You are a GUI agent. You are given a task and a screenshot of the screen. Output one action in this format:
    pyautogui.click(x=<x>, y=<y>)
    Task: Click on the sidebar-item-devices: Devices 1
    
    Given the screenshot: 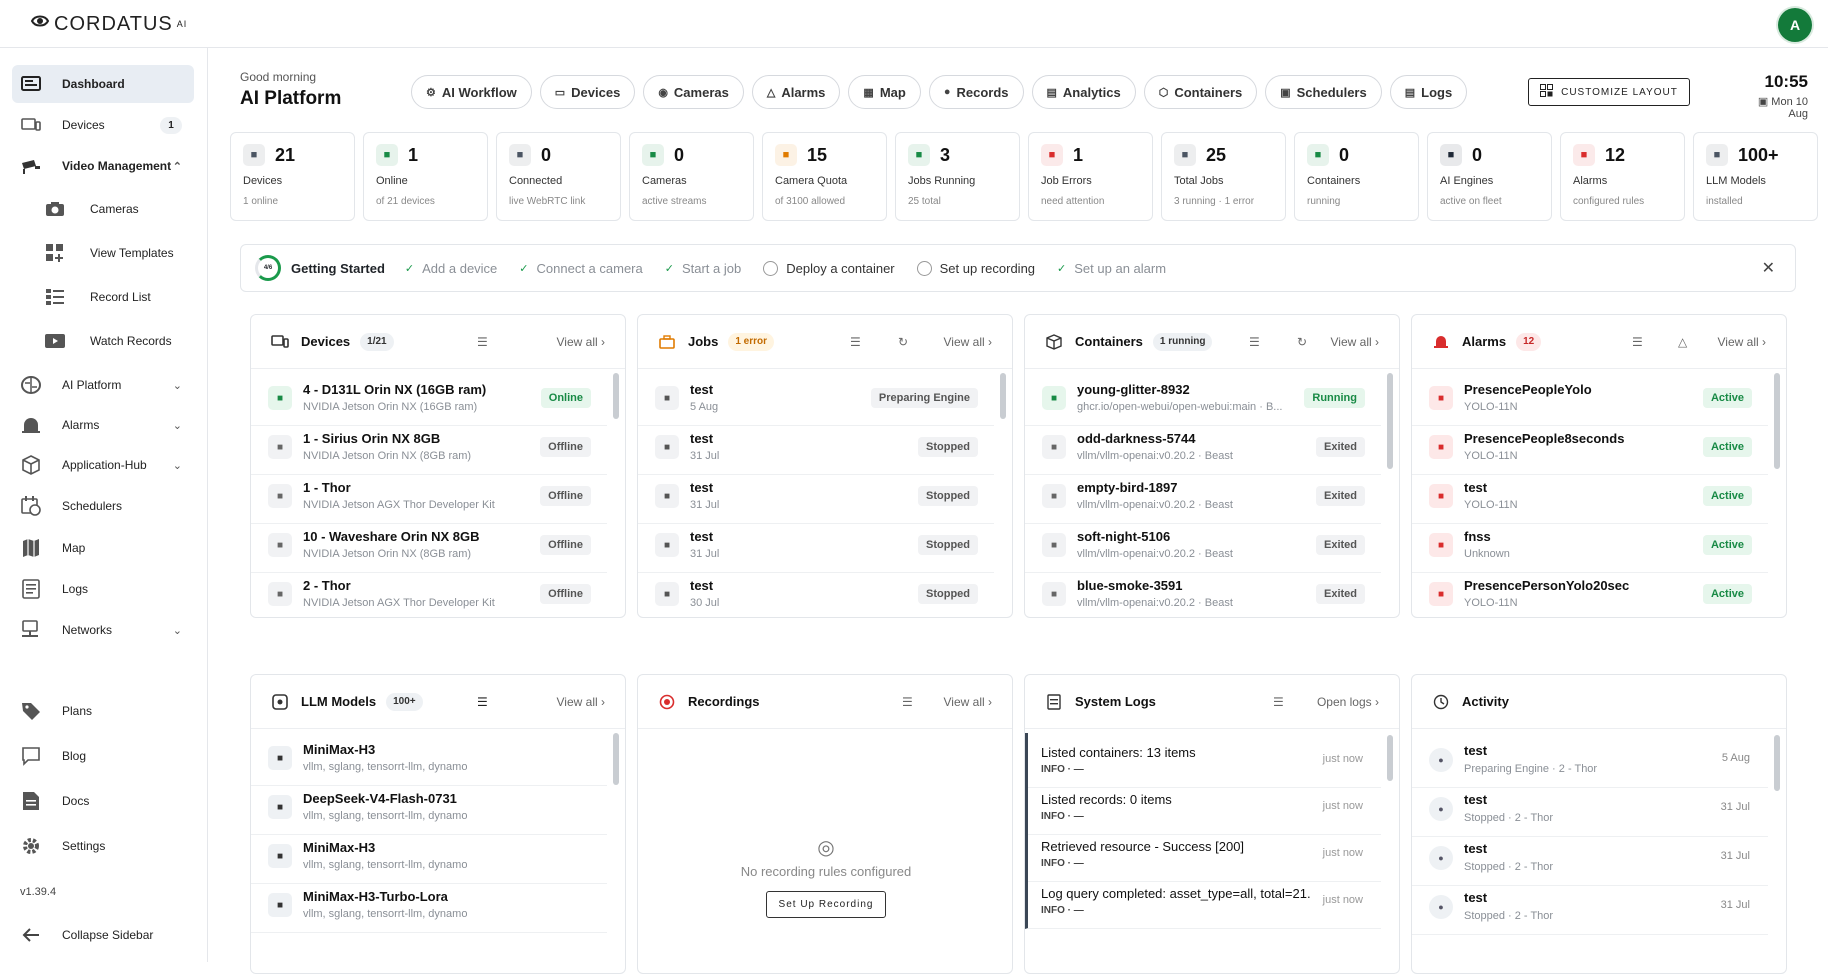 What is the action you would take?
    pyautogui.click(x=103, y=125)
    